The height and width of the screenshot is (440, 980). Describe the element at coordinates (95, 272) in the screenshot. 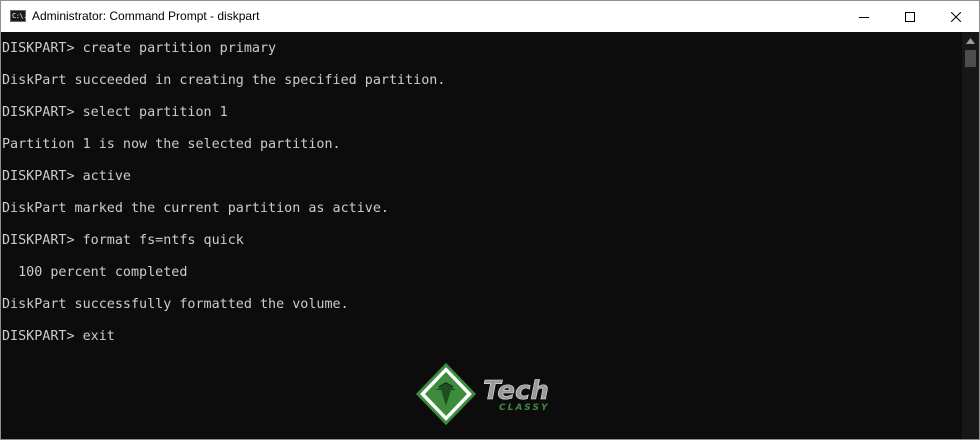

I see `console-line: 100 percent completed` at that location.